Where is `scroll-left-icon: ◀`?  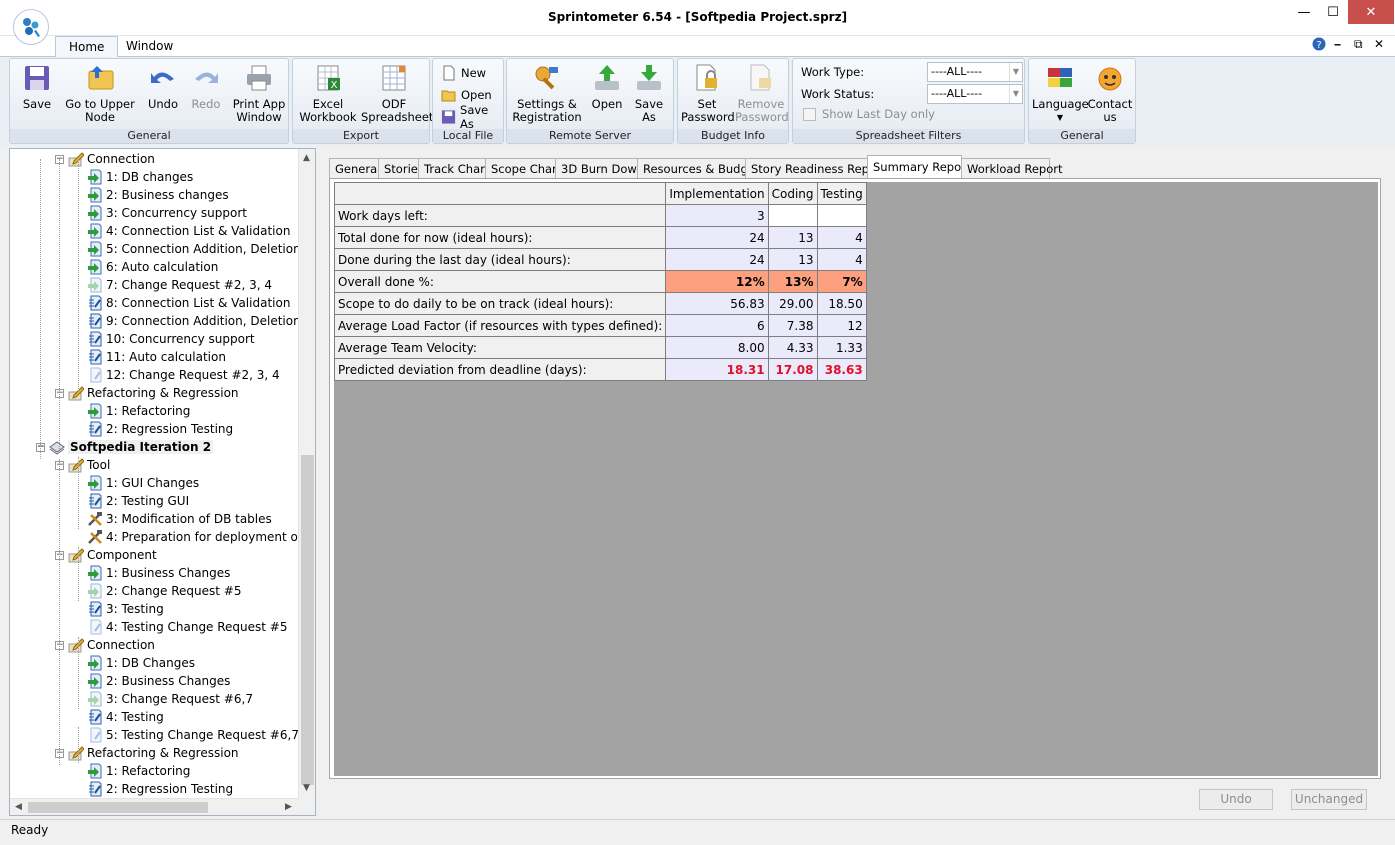
scroll-left-icon: ◀ is located at coordinates (18, 807).